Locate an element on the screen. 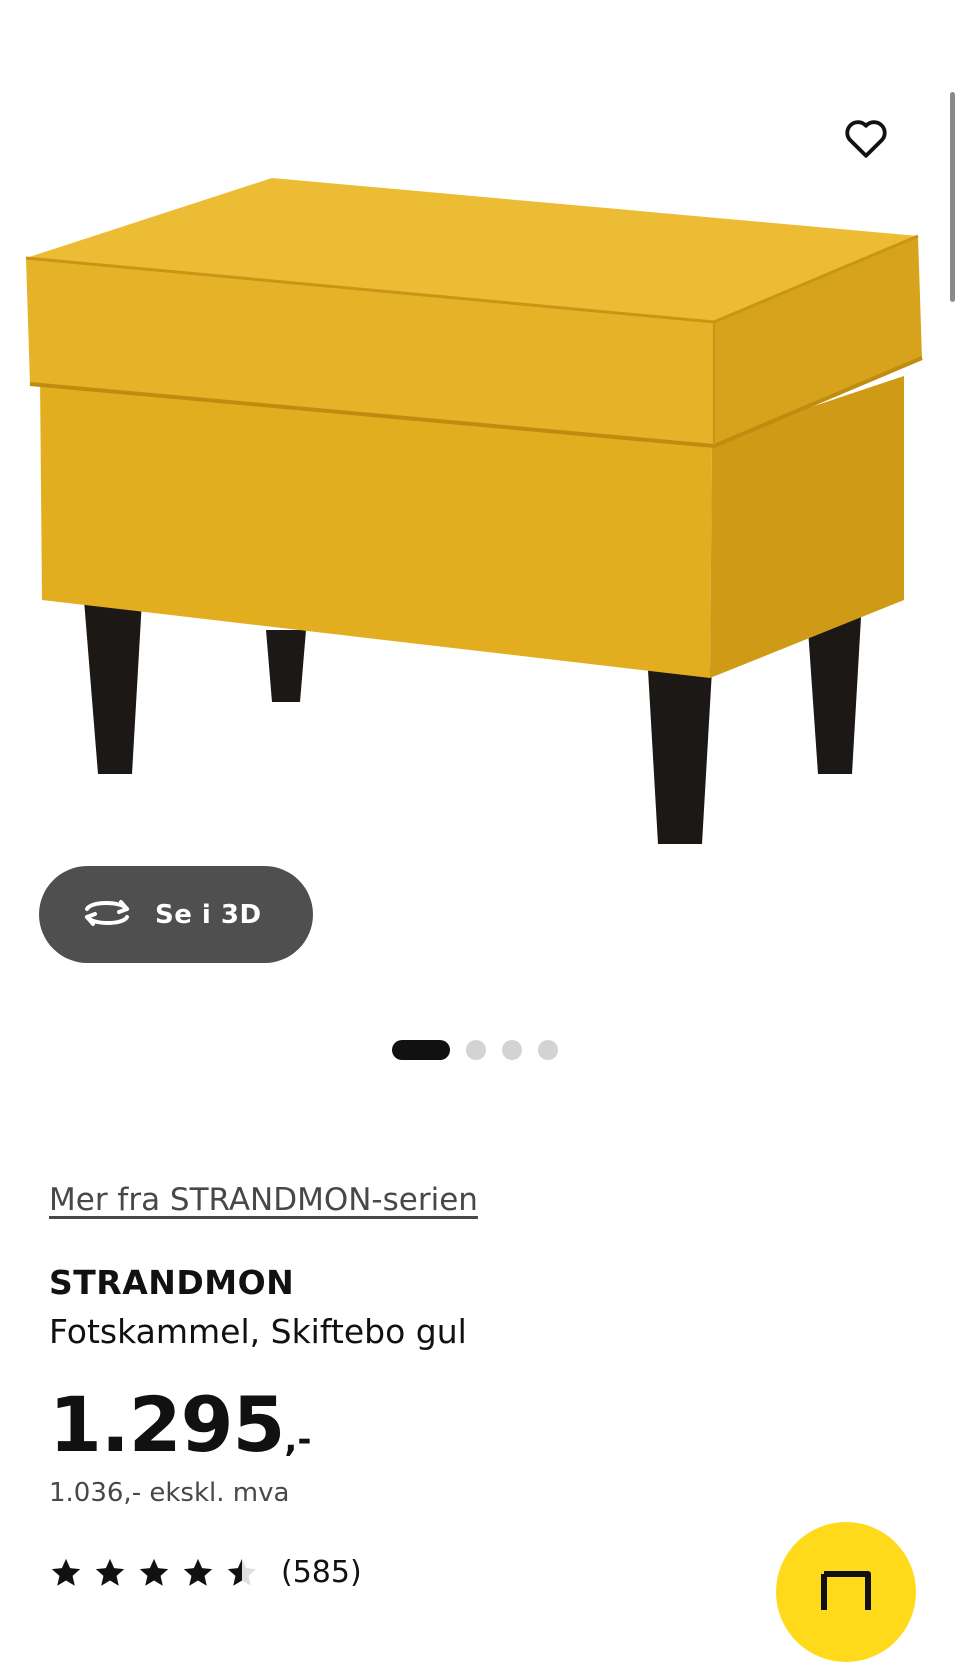 The image size is (960, 1662). price-suffix: ,- is located at coordinates (298, 1440).